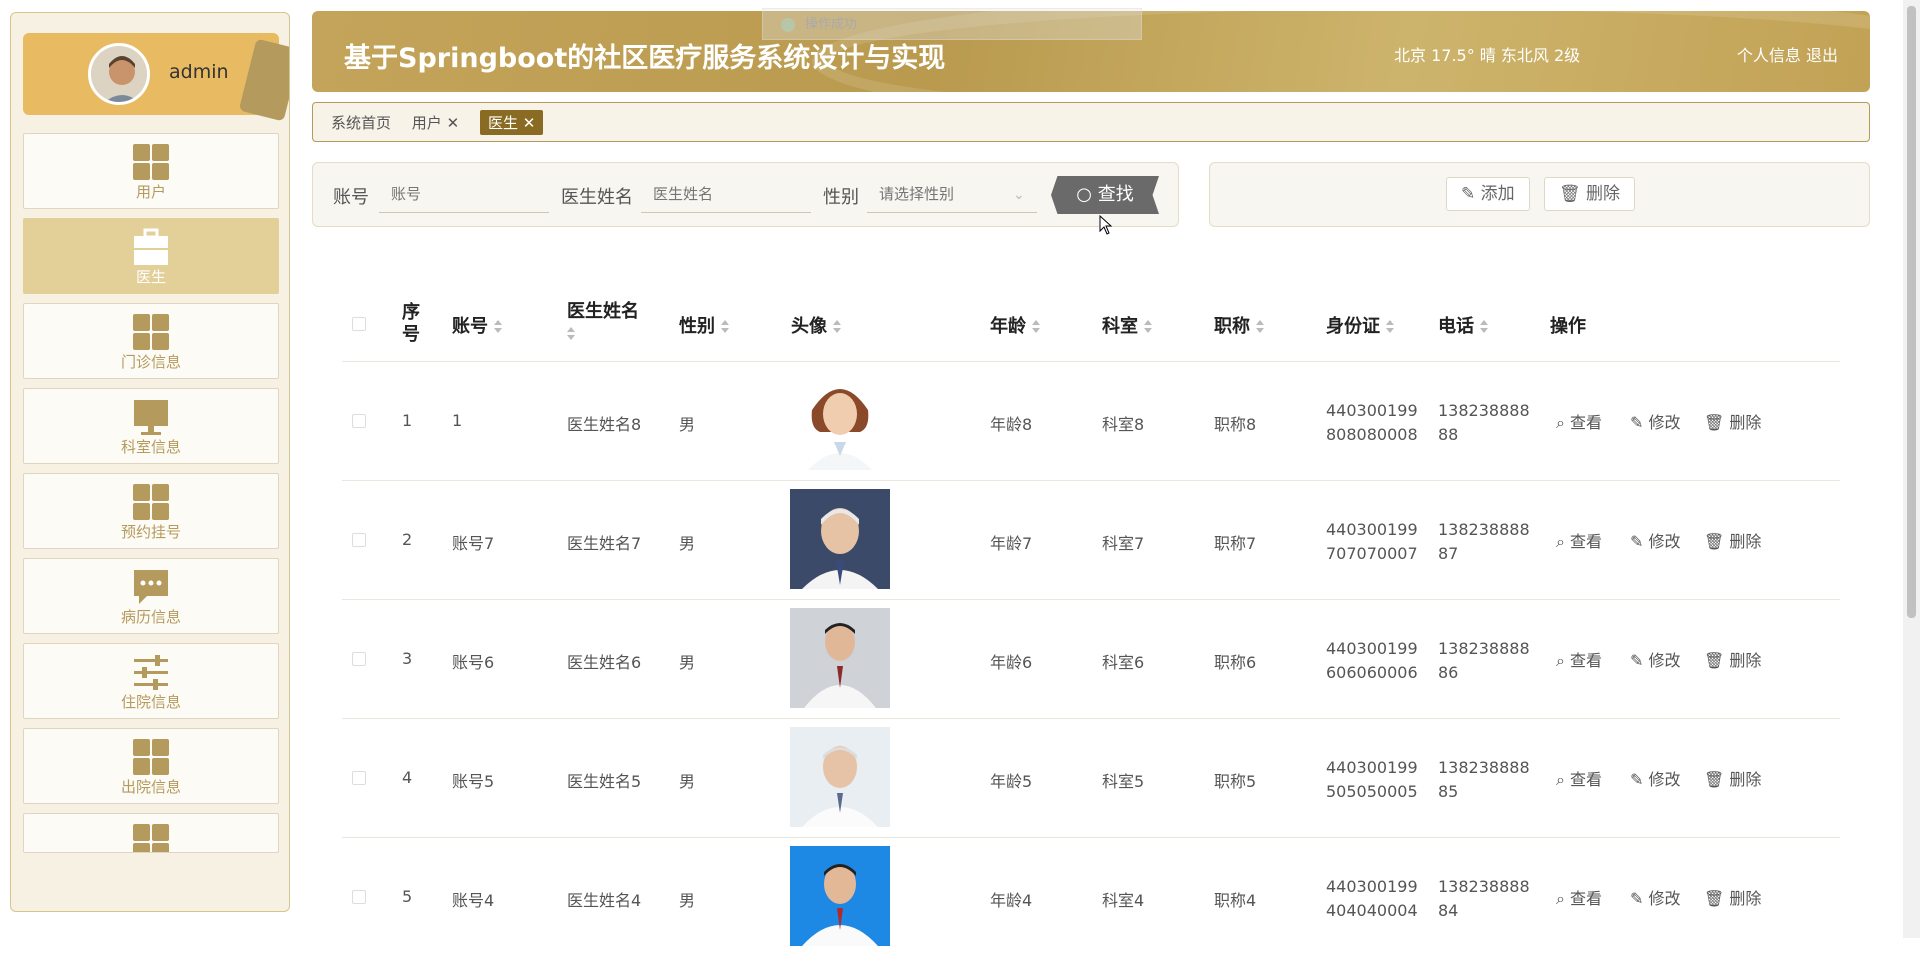 The image size is (1920, 957). What do you see at coordinates (1911, 312) in the screenshot?
I see `scrollbar-thumb` at bounding box center [1911, 312].